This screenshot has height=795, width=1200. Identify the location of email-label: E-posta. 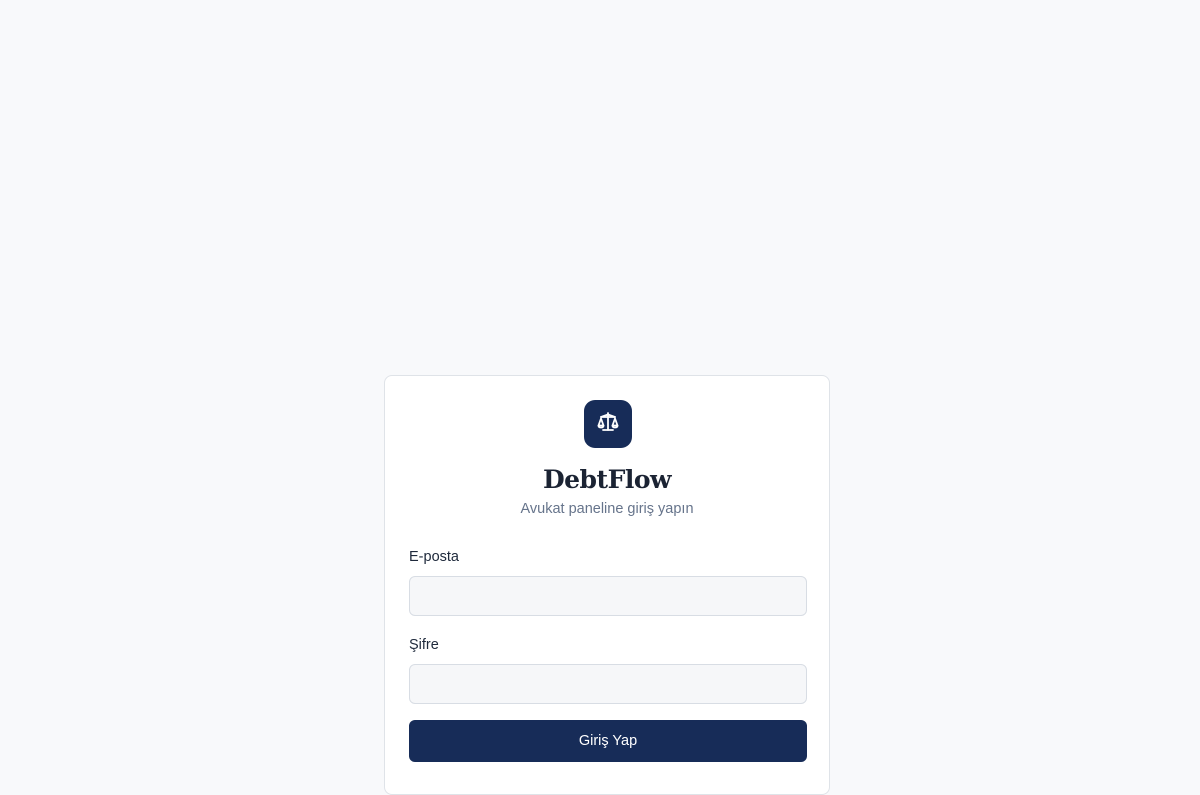
(434, 557).